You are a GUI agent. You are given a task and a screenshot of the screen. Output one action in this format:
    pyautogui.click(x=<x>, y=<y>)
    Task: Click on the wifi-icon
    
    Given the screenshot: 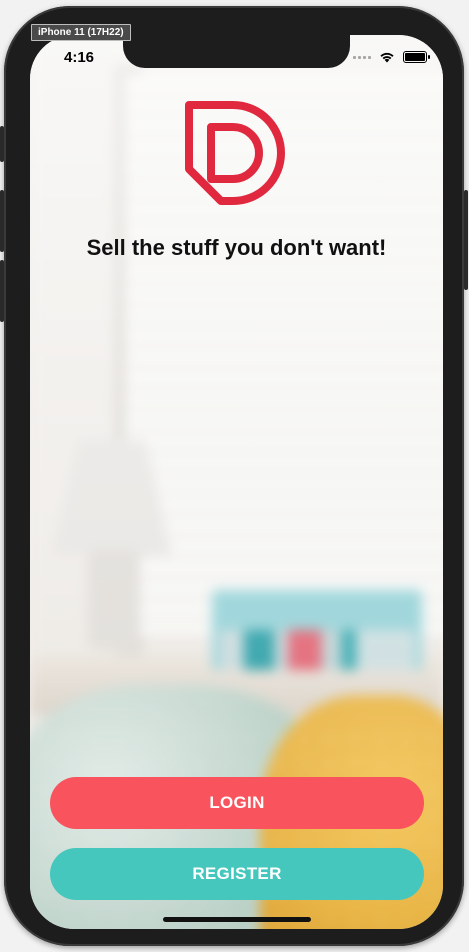 What is the action you would take?
    pyautogui.click(x=387, y=57)
    